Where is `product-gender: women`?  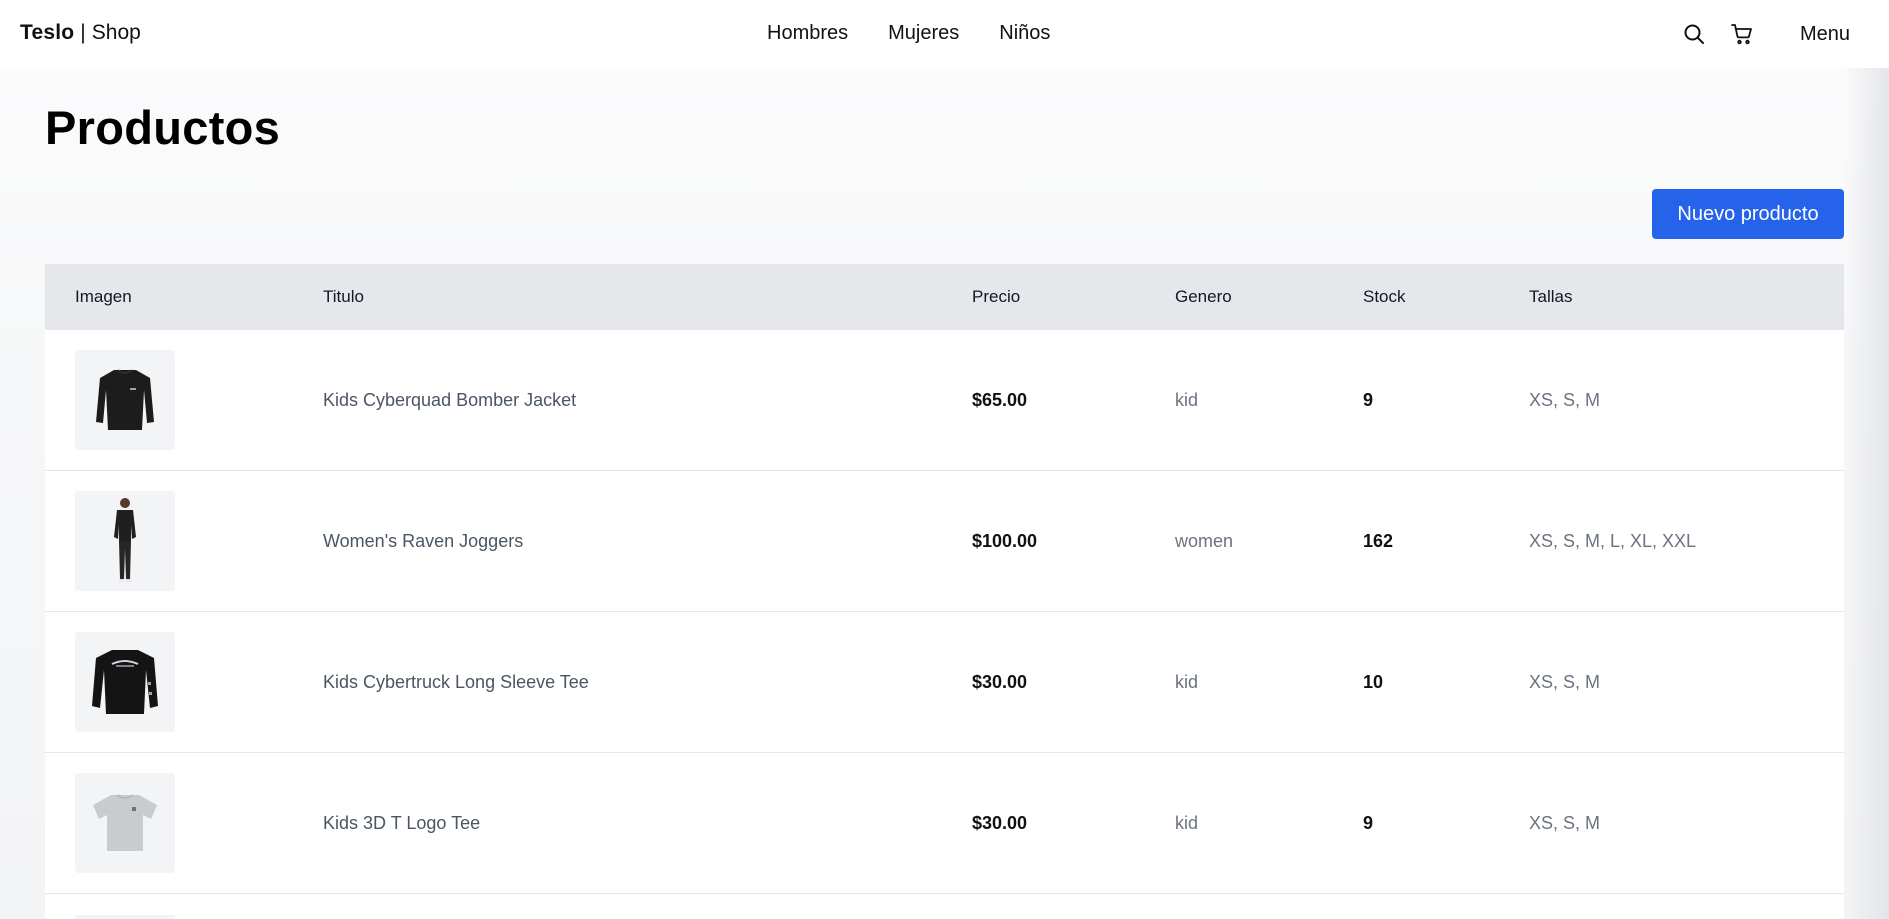 product-gender: women is located at coordinates (1204, 540).